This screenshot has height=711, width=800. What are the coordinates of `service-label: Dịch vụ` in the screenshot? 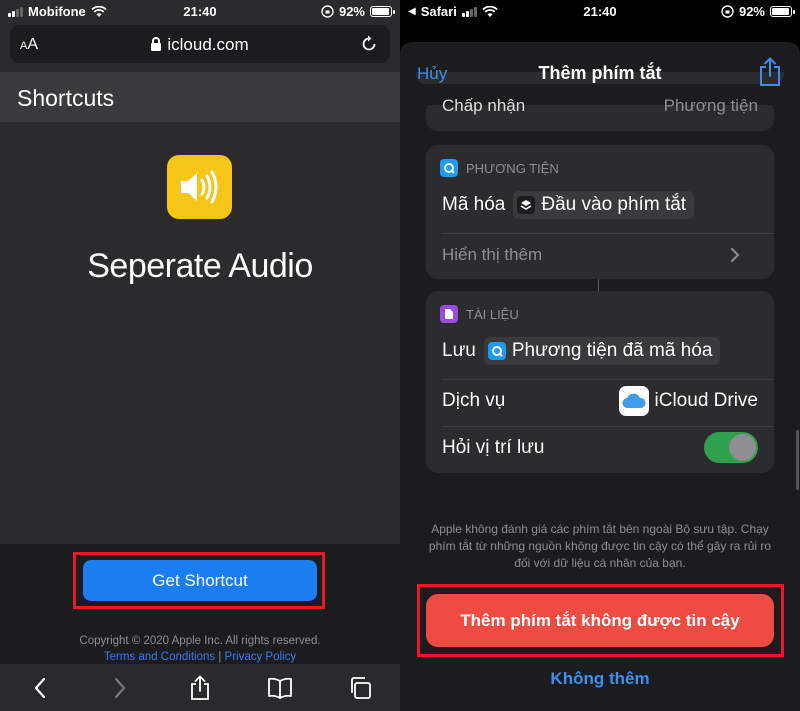 It's located at (474, 400).